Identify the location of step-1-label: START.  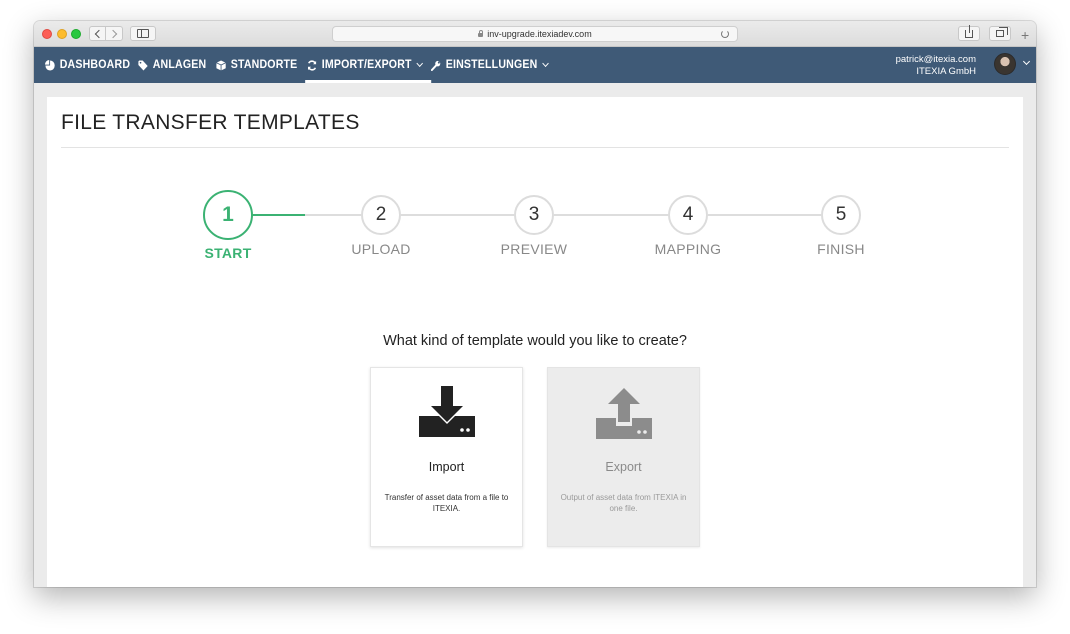
(228, 253).